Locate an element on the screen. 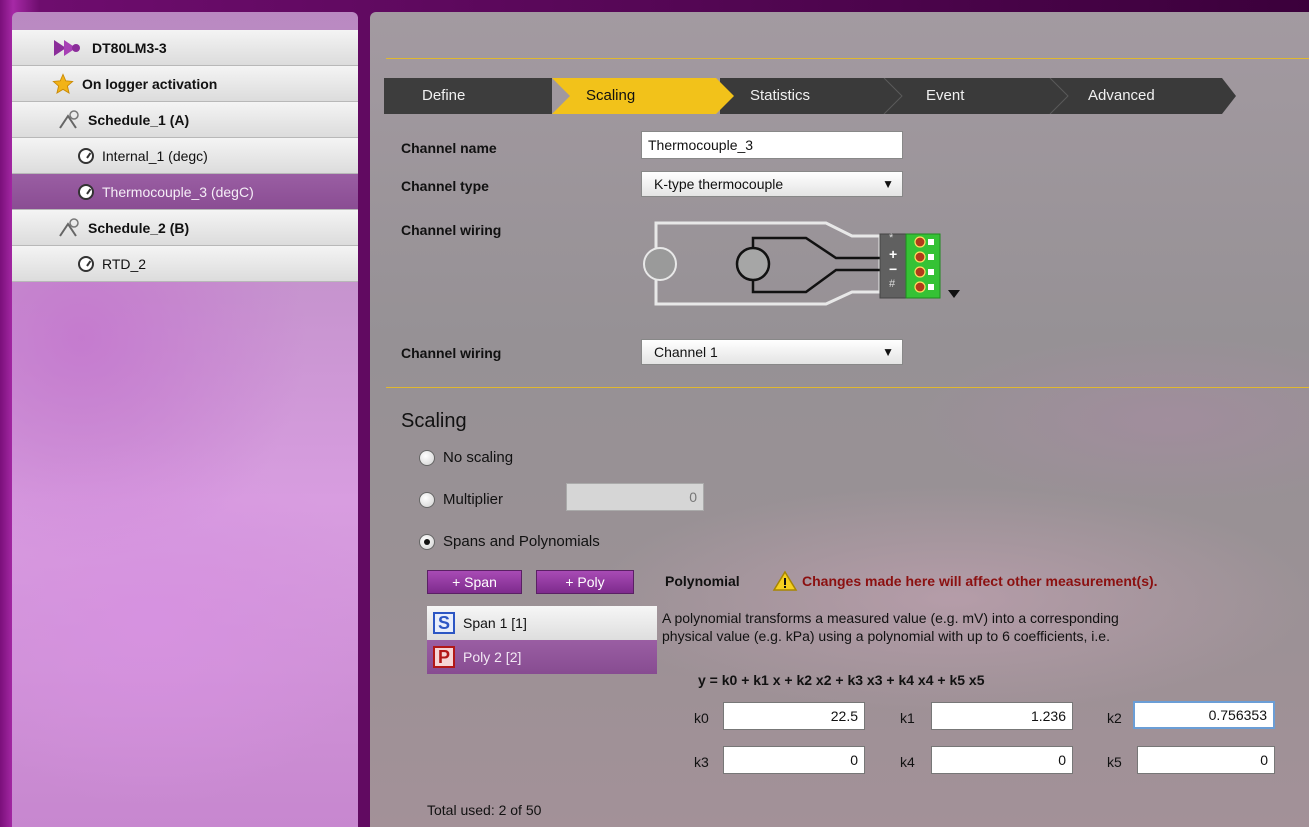 The height and width of the screenshot is (827, 1309). list-item-label: Span 1 [1] is located at coordinates (495, 623).